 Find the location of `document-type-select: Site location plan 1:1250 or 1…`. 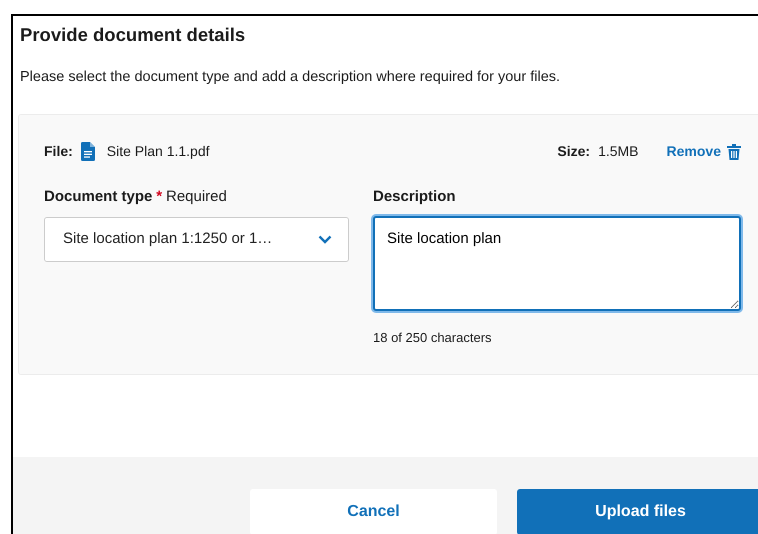

document-type-select: Site location plan 1:1250 or 1… is located at coordinates (196, 239).